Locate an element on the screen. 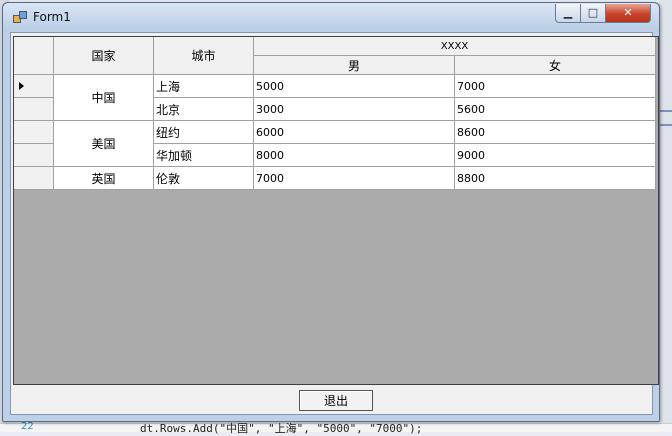 This screenshot has height=436, width=672. window-title: Form1 is located at coordinates (52, 17).